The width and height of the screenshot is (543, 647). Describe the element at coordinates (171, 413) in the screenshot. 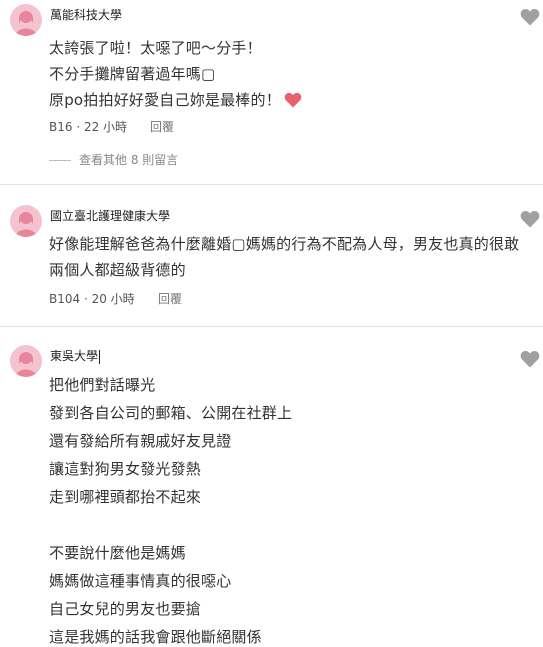

I see `comment-text-line: 發到各自公司的郵箱、公開在社群上` at that location.